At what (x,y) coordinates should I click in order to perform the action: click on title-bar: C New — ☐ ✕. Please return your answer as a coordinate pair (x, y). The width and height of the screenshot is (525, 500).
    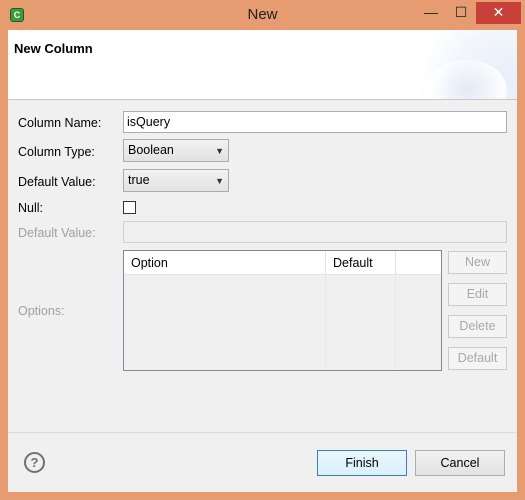
    Looking at the image, I should click on (262, 15).